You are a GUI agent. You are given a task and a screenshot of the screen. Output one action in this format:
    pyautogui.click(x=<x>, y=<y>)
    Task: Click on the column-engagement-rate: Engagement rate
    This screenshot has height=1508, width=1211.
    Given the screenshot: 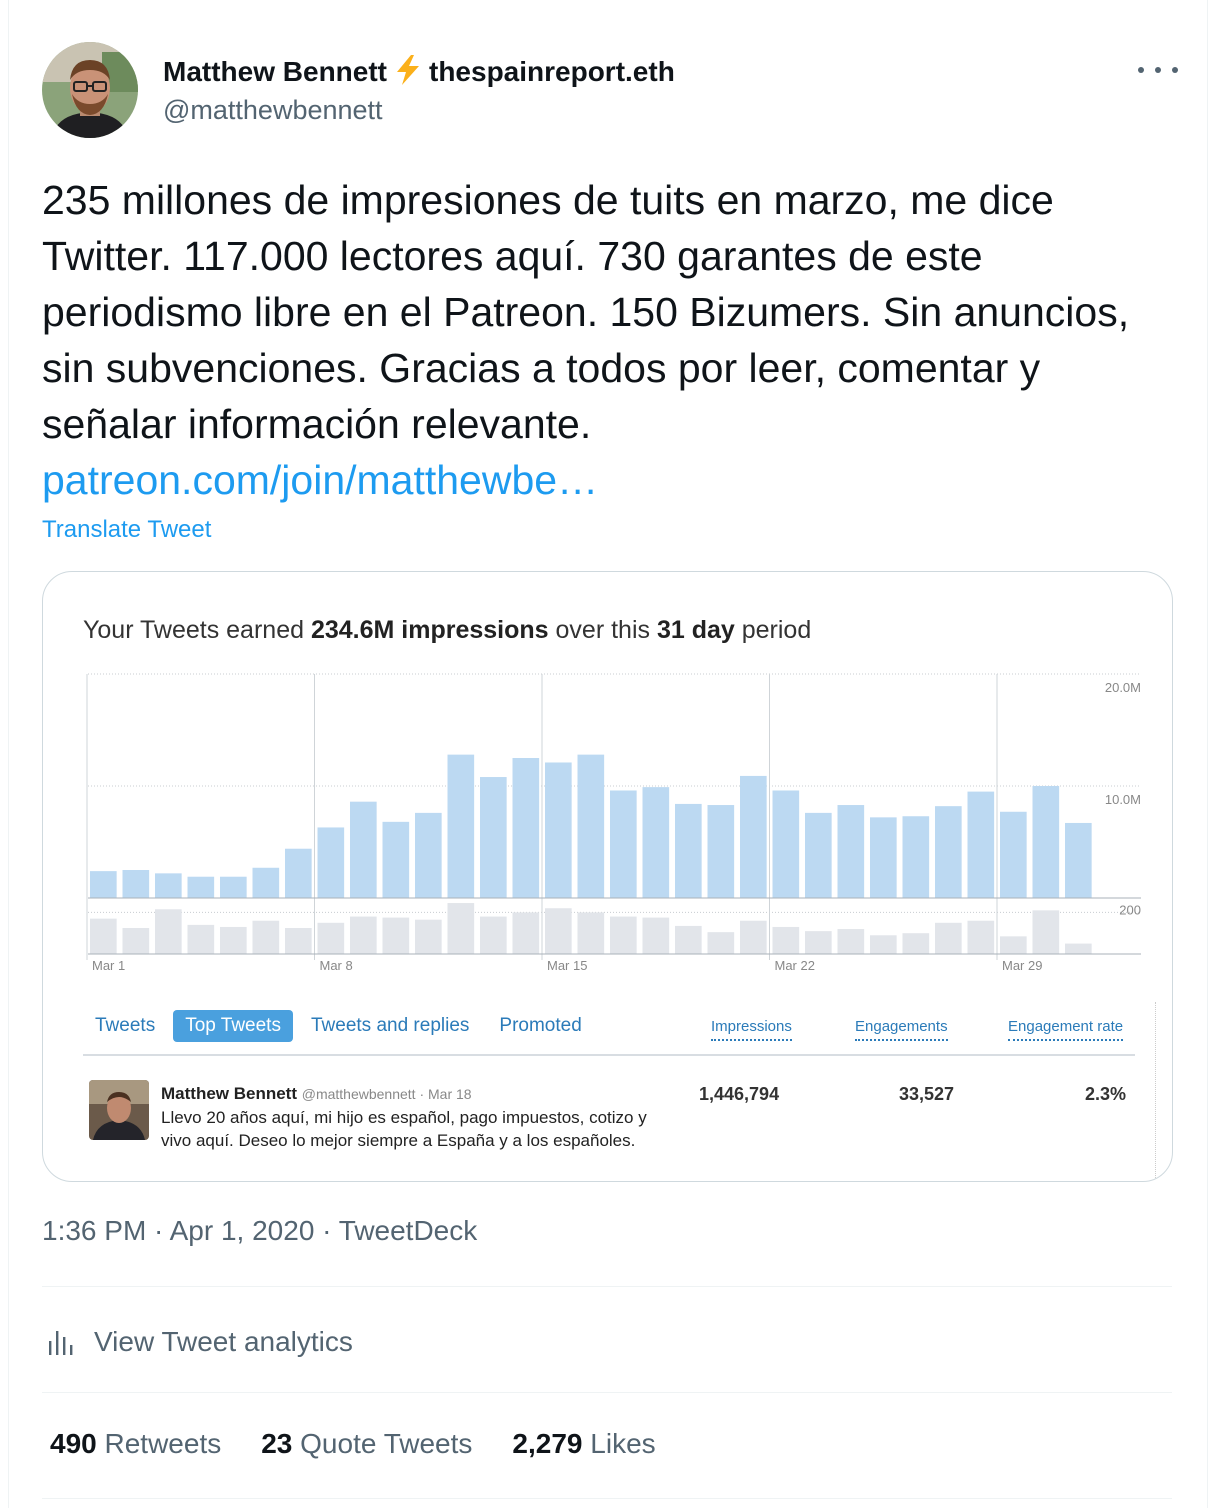 What is the action you would take?
    pyautogui.click(x=1066, y=1029)
    